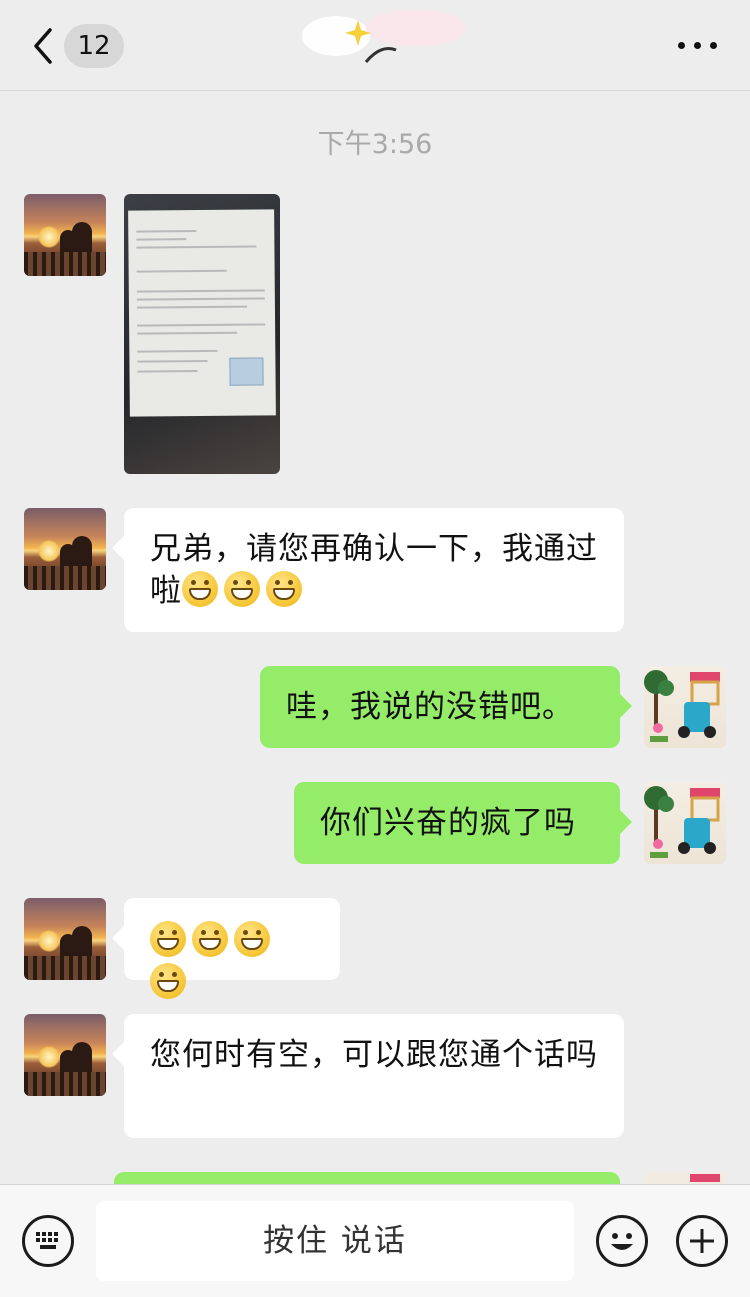  I want to click on smiley-icon, so click(622, 1241).